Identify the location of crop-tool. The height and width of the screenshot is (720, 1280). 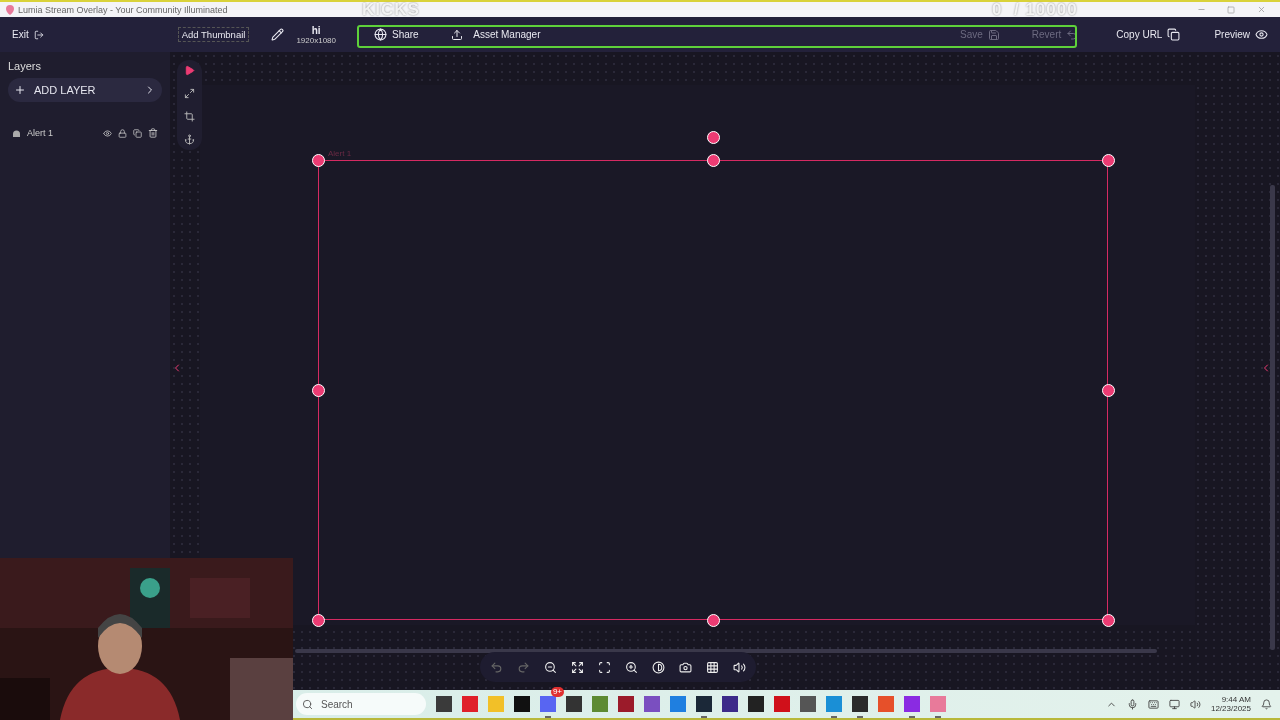
(189, 116).